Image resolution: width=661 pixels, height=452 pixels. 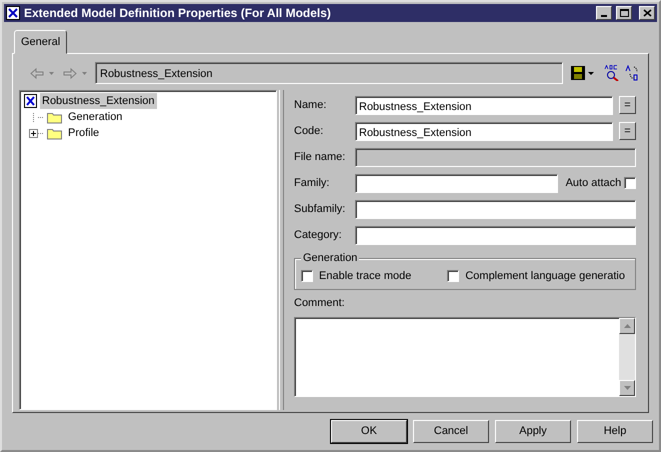 I want to click on dialog-button: Help, so click(x=615, y=431).